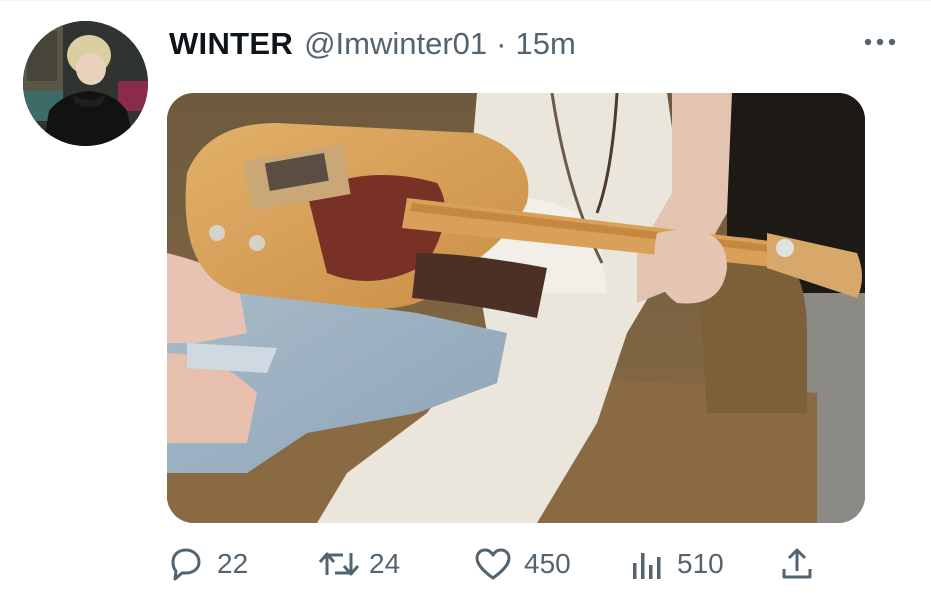 The image size is (931, 600). Describe the element at coordinates (231, 44) in the screenshot. I see `author-name: WINTER` at that location.